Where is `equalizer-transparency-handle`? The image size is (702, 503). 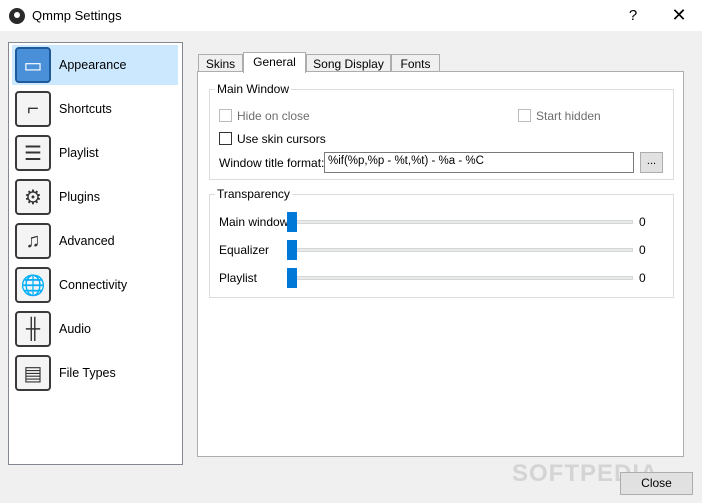
equalizer-transparency-handle is located at coordinates (292, 250).